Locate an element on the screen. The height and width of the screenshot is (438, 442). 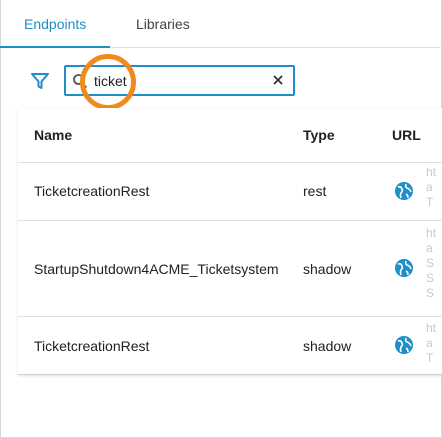
cell-name: StartupShutdown4ACME_Ticketsystem is located at coordinates (156, 269).